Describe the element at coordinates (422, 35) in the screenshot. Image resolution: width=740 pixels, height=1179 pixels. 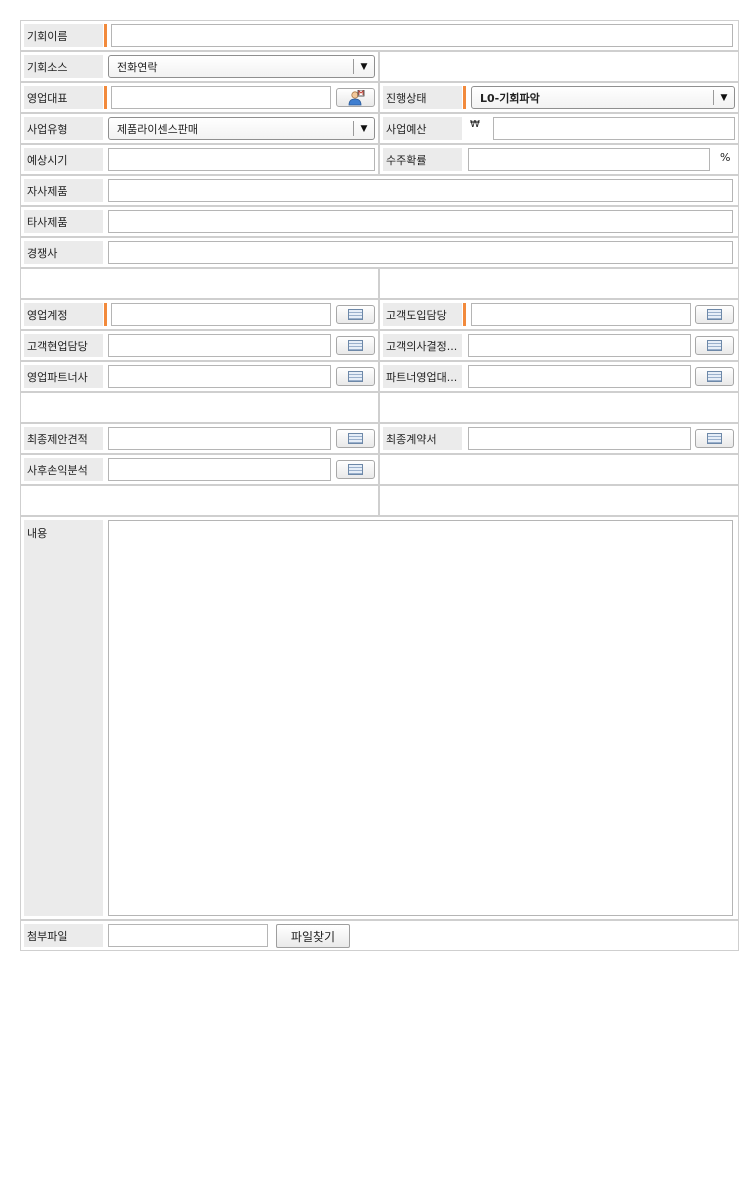
I see `opportunity-name-input` at that location.